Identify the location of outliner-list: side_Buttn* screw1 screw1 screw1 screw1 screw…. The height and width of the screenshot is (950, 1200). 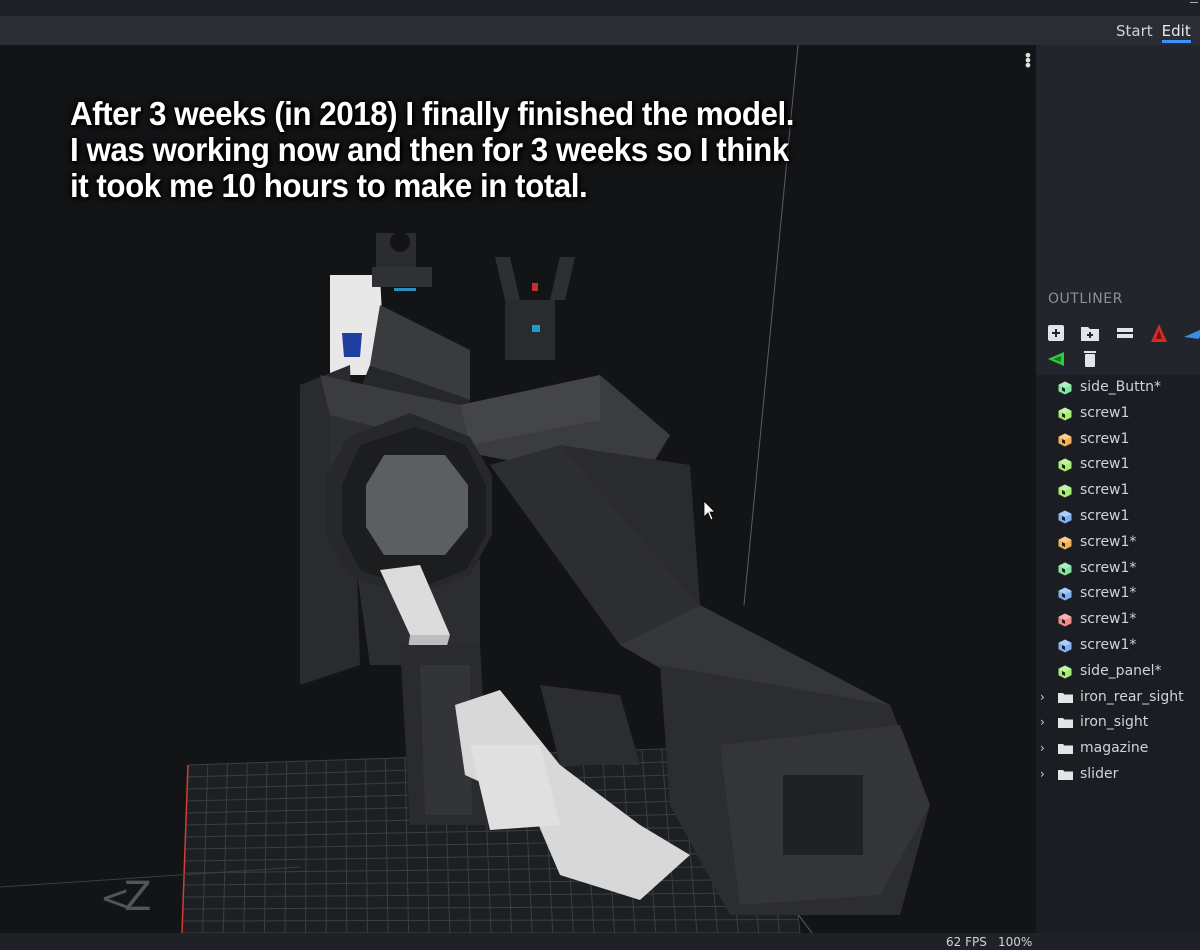
(1118, 654).